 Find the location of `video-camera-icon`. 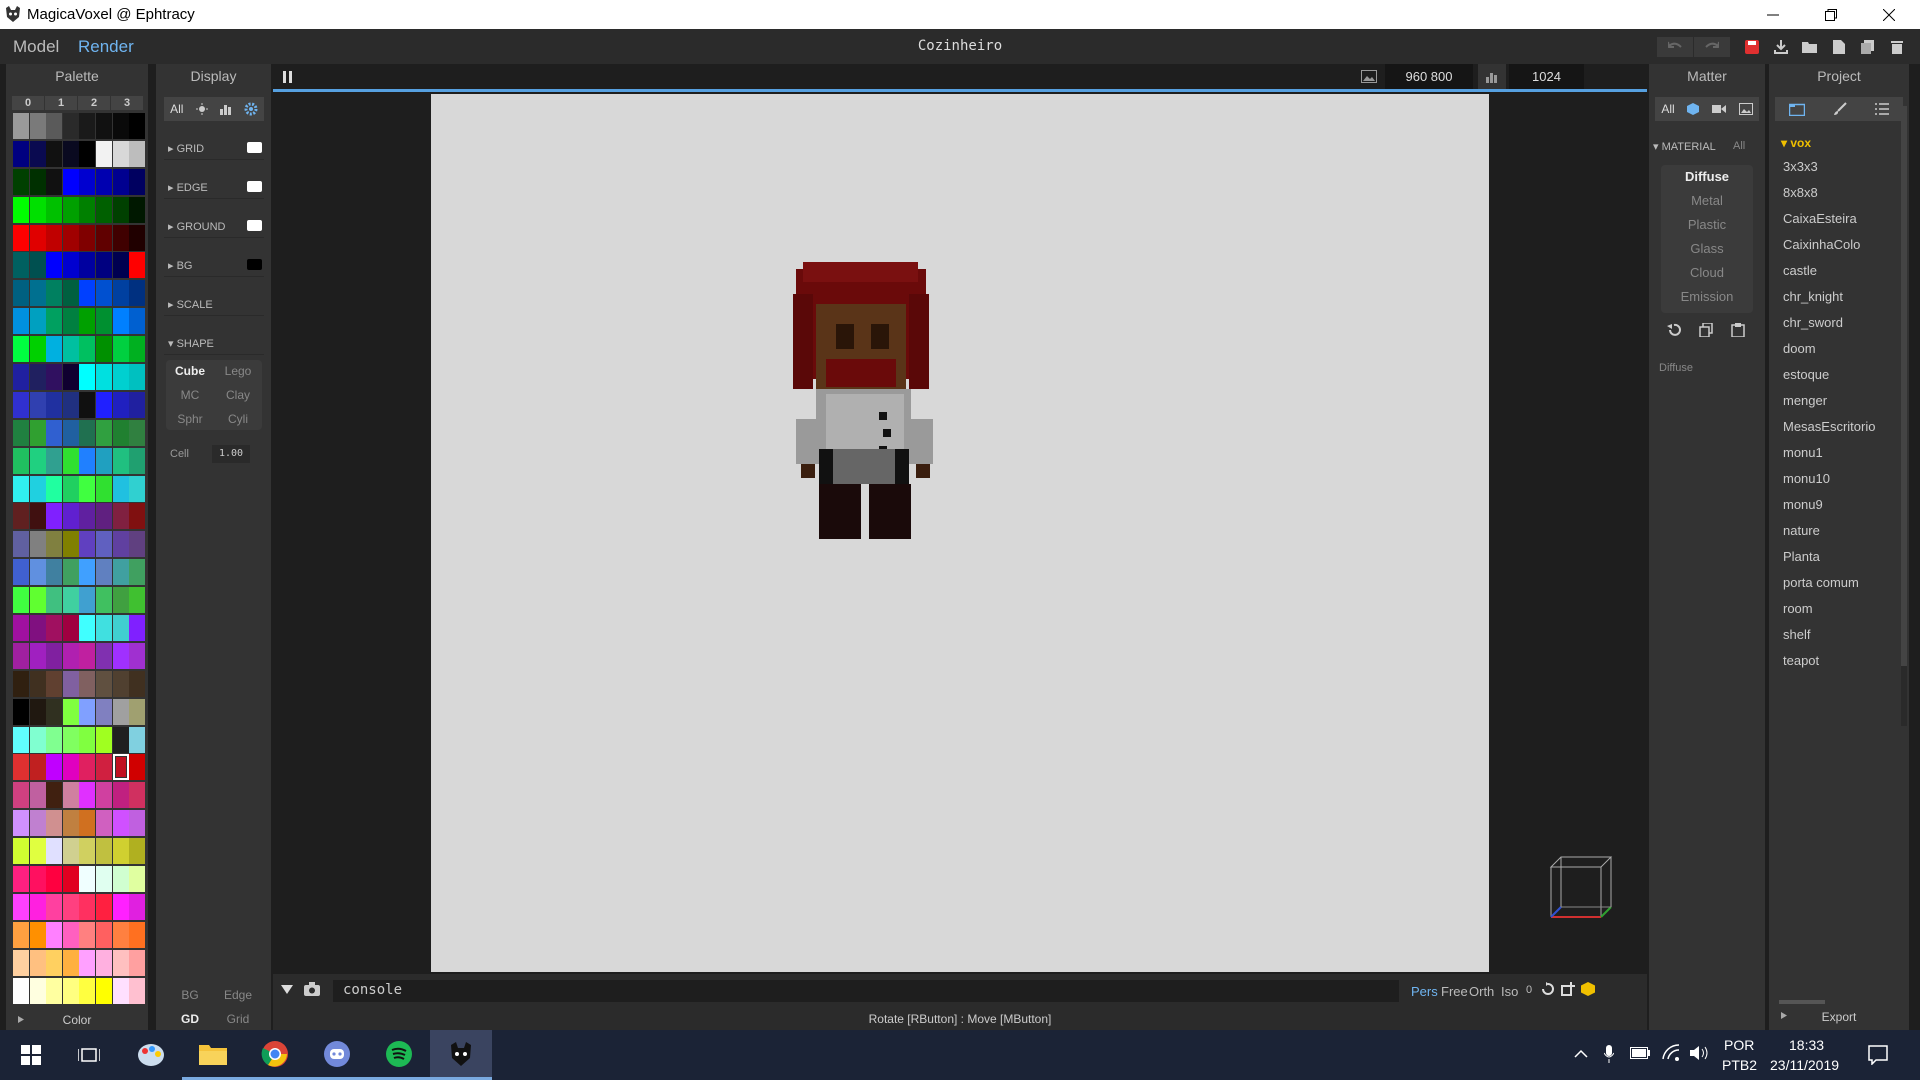

video-camera-icon is located at coordinates (1718, 109).